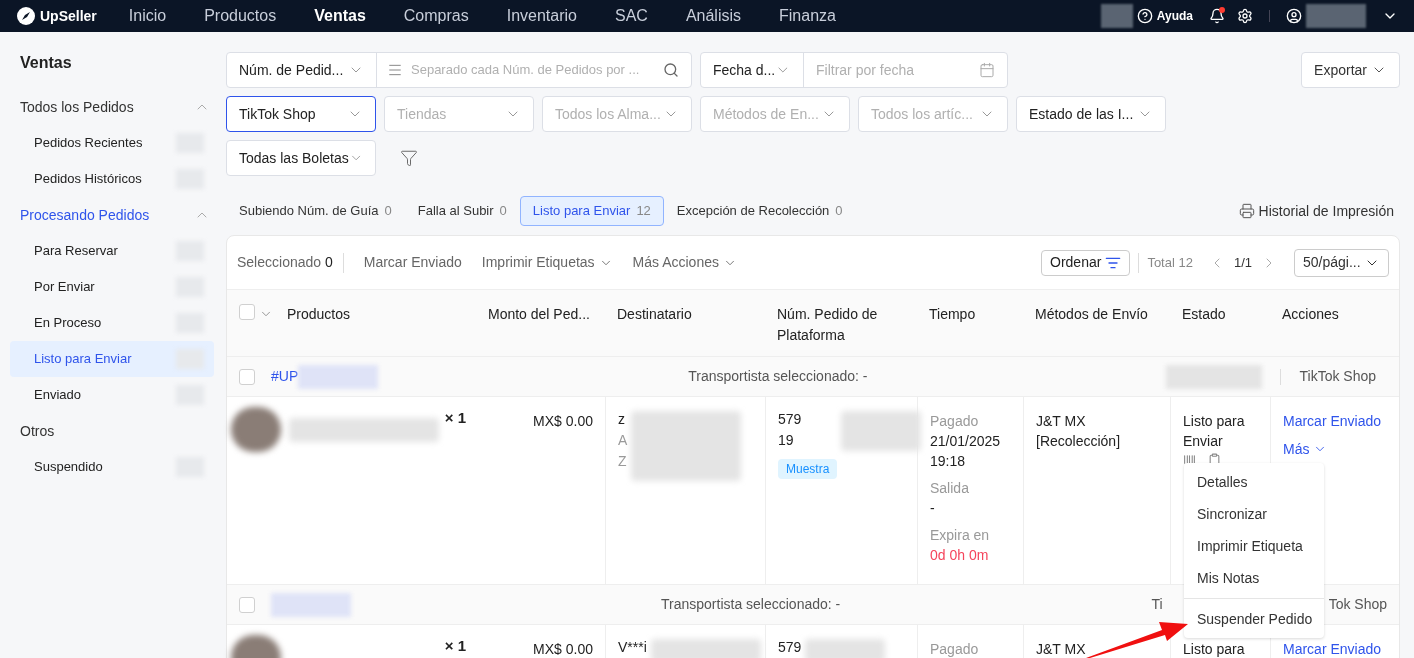 This screenshot has width=1414, height=658. I want to click on select-field: TikTok Shop, so click(301, 114).